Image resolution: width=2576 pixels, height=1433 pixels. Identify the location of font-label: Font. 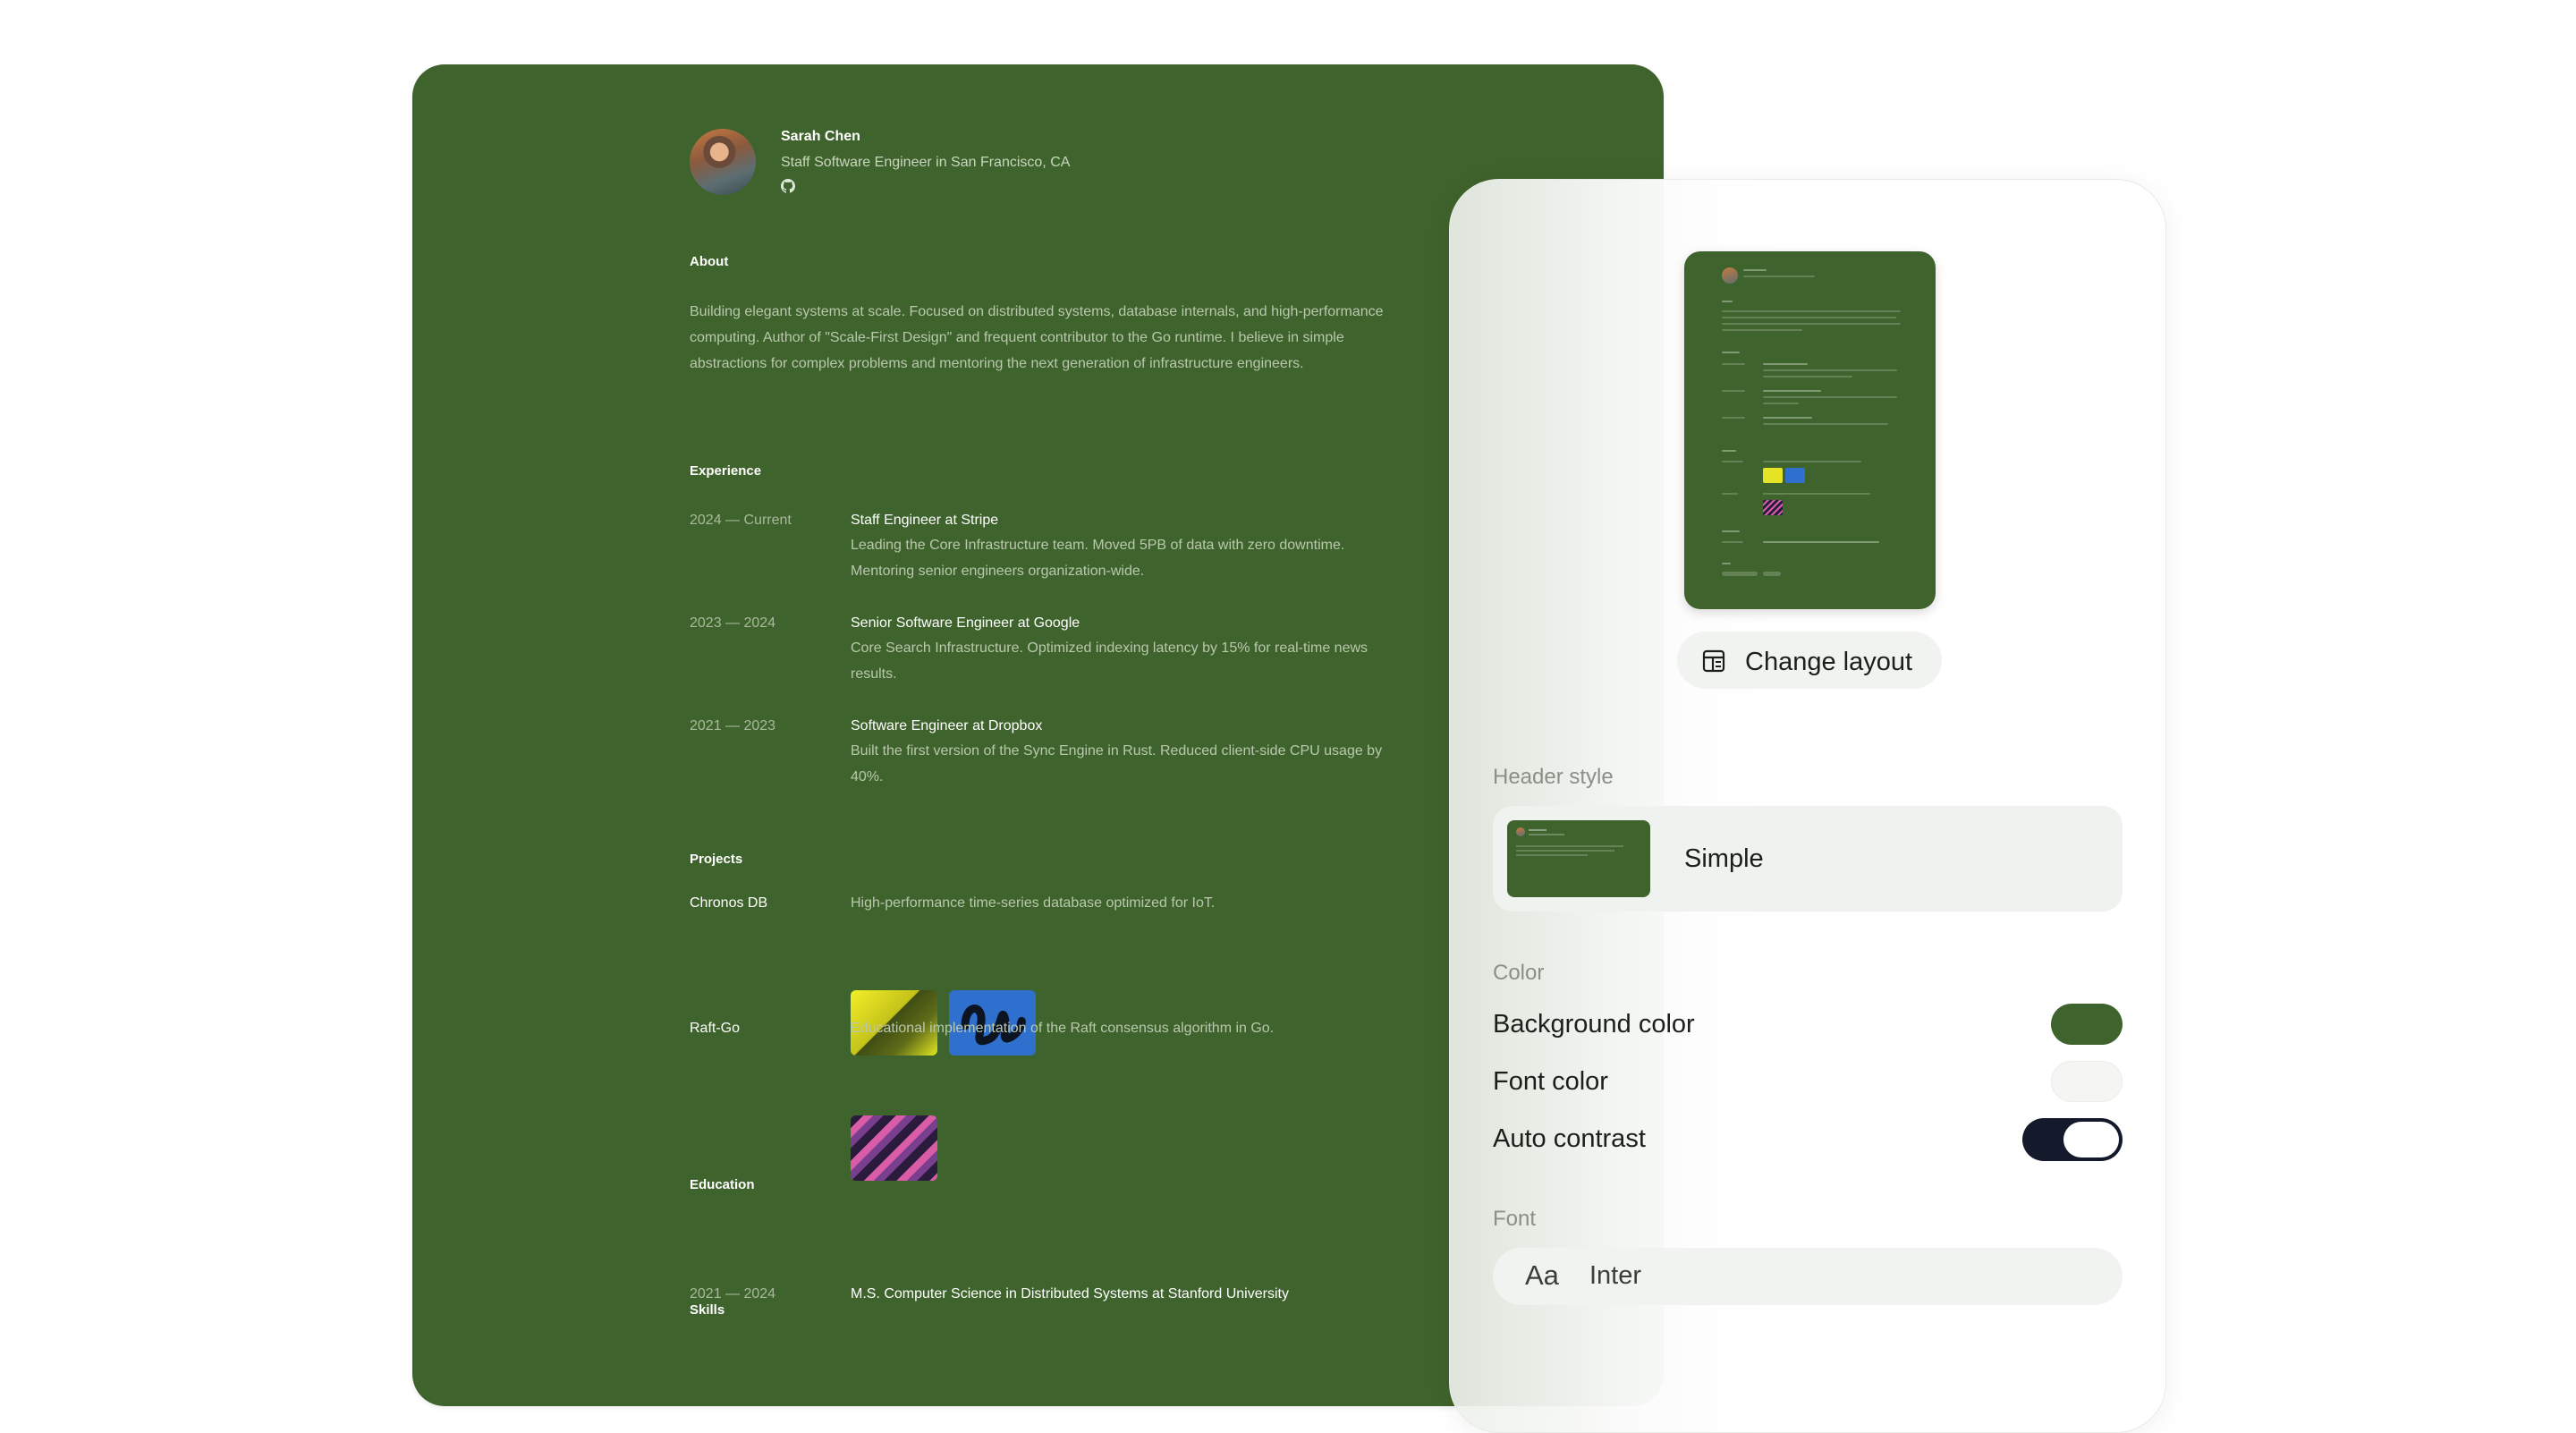
(1515, 1219).